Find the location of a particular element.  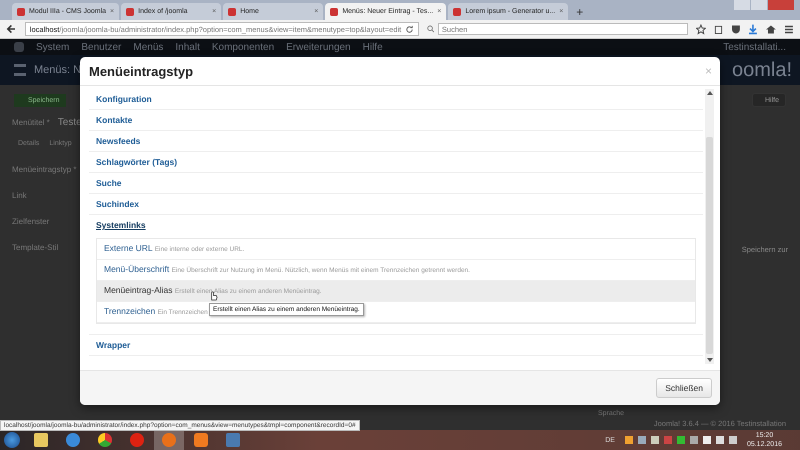

admin-menu-item: Komponenten is located at coordinates (243, 47).